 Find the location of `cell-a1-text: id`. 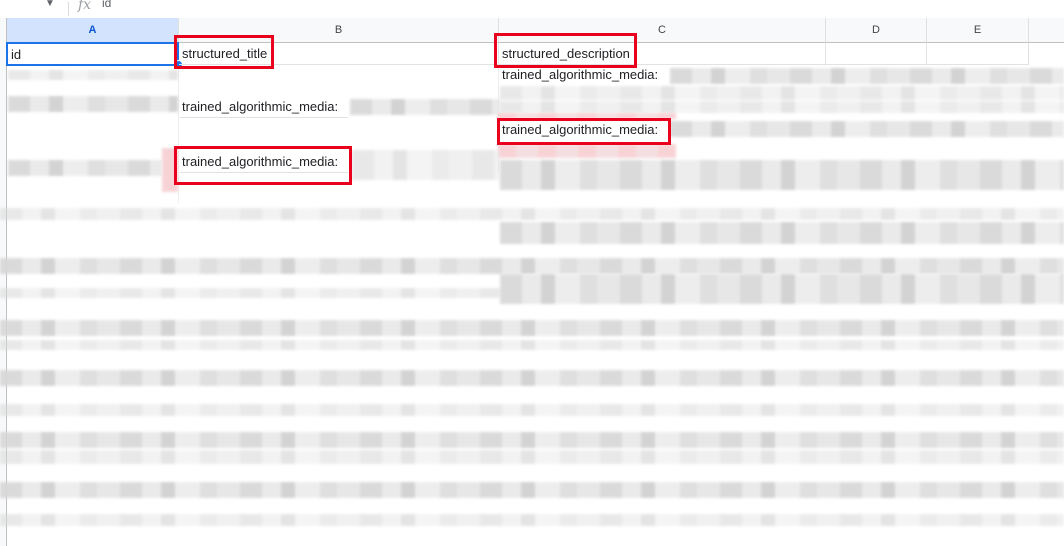

cell-a1-text: id is located at coordinates (16, 54).